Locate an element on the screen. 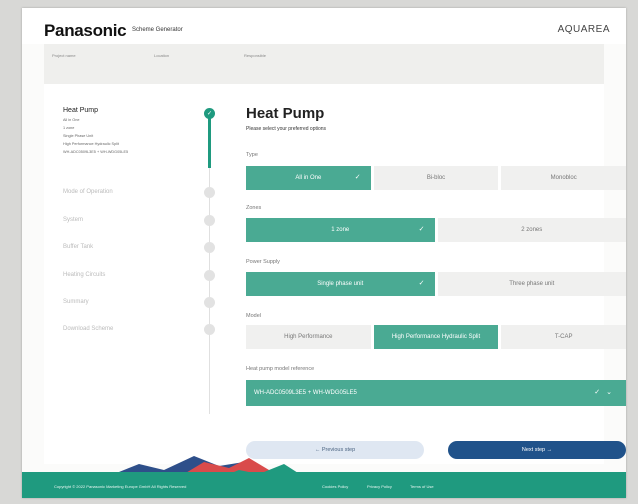 The image size is (638, 504). option-label: High Performance Hydraulic Split is located at coordinates (436, 337).